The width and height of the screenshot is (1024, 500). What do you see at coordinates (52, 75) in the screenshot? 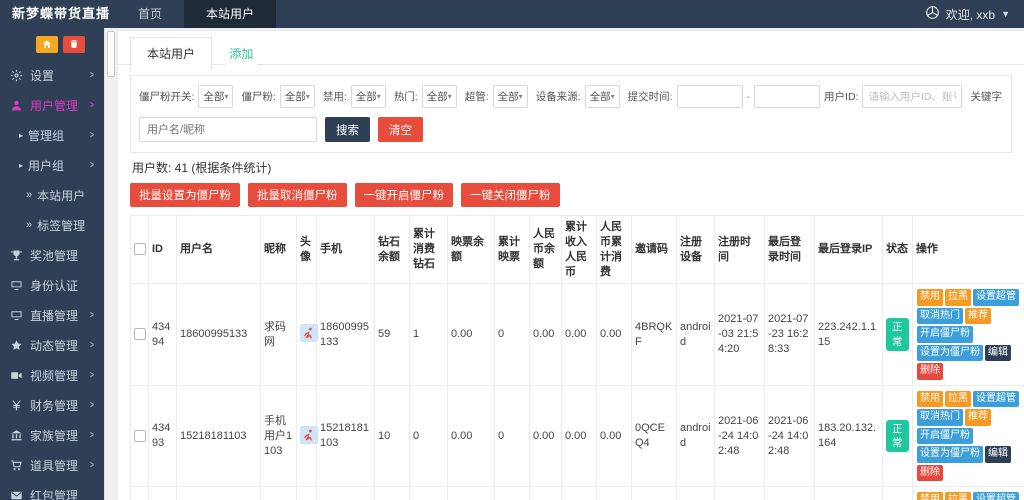
I see `sidebar-item-0: 设置 >` at bounding box center [52, 75].